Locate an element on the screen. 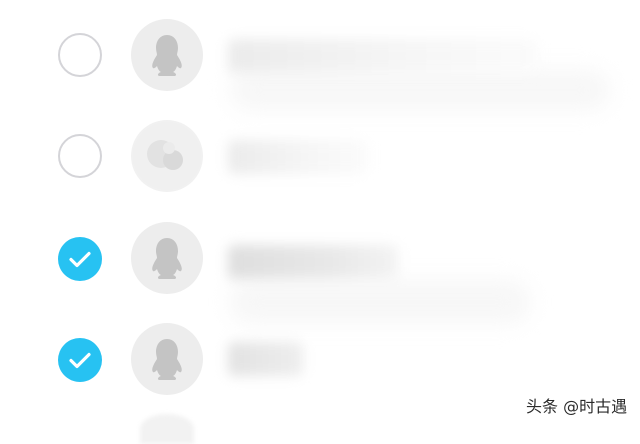  custom-avatar-icon is located at coordinates (167, 156).